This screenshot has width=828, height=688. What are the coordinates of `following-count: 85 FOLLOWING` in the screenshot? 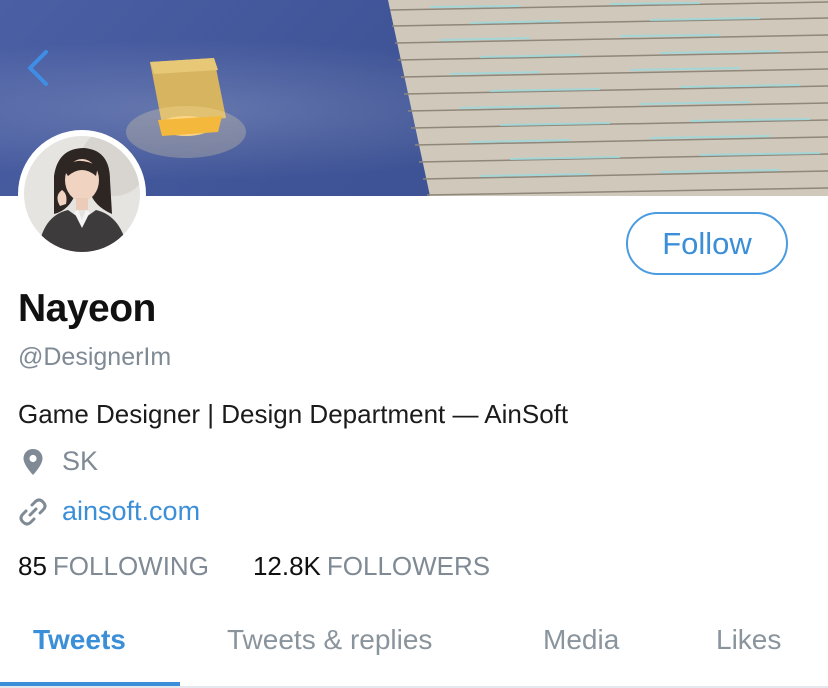 It's located at (113, 566).